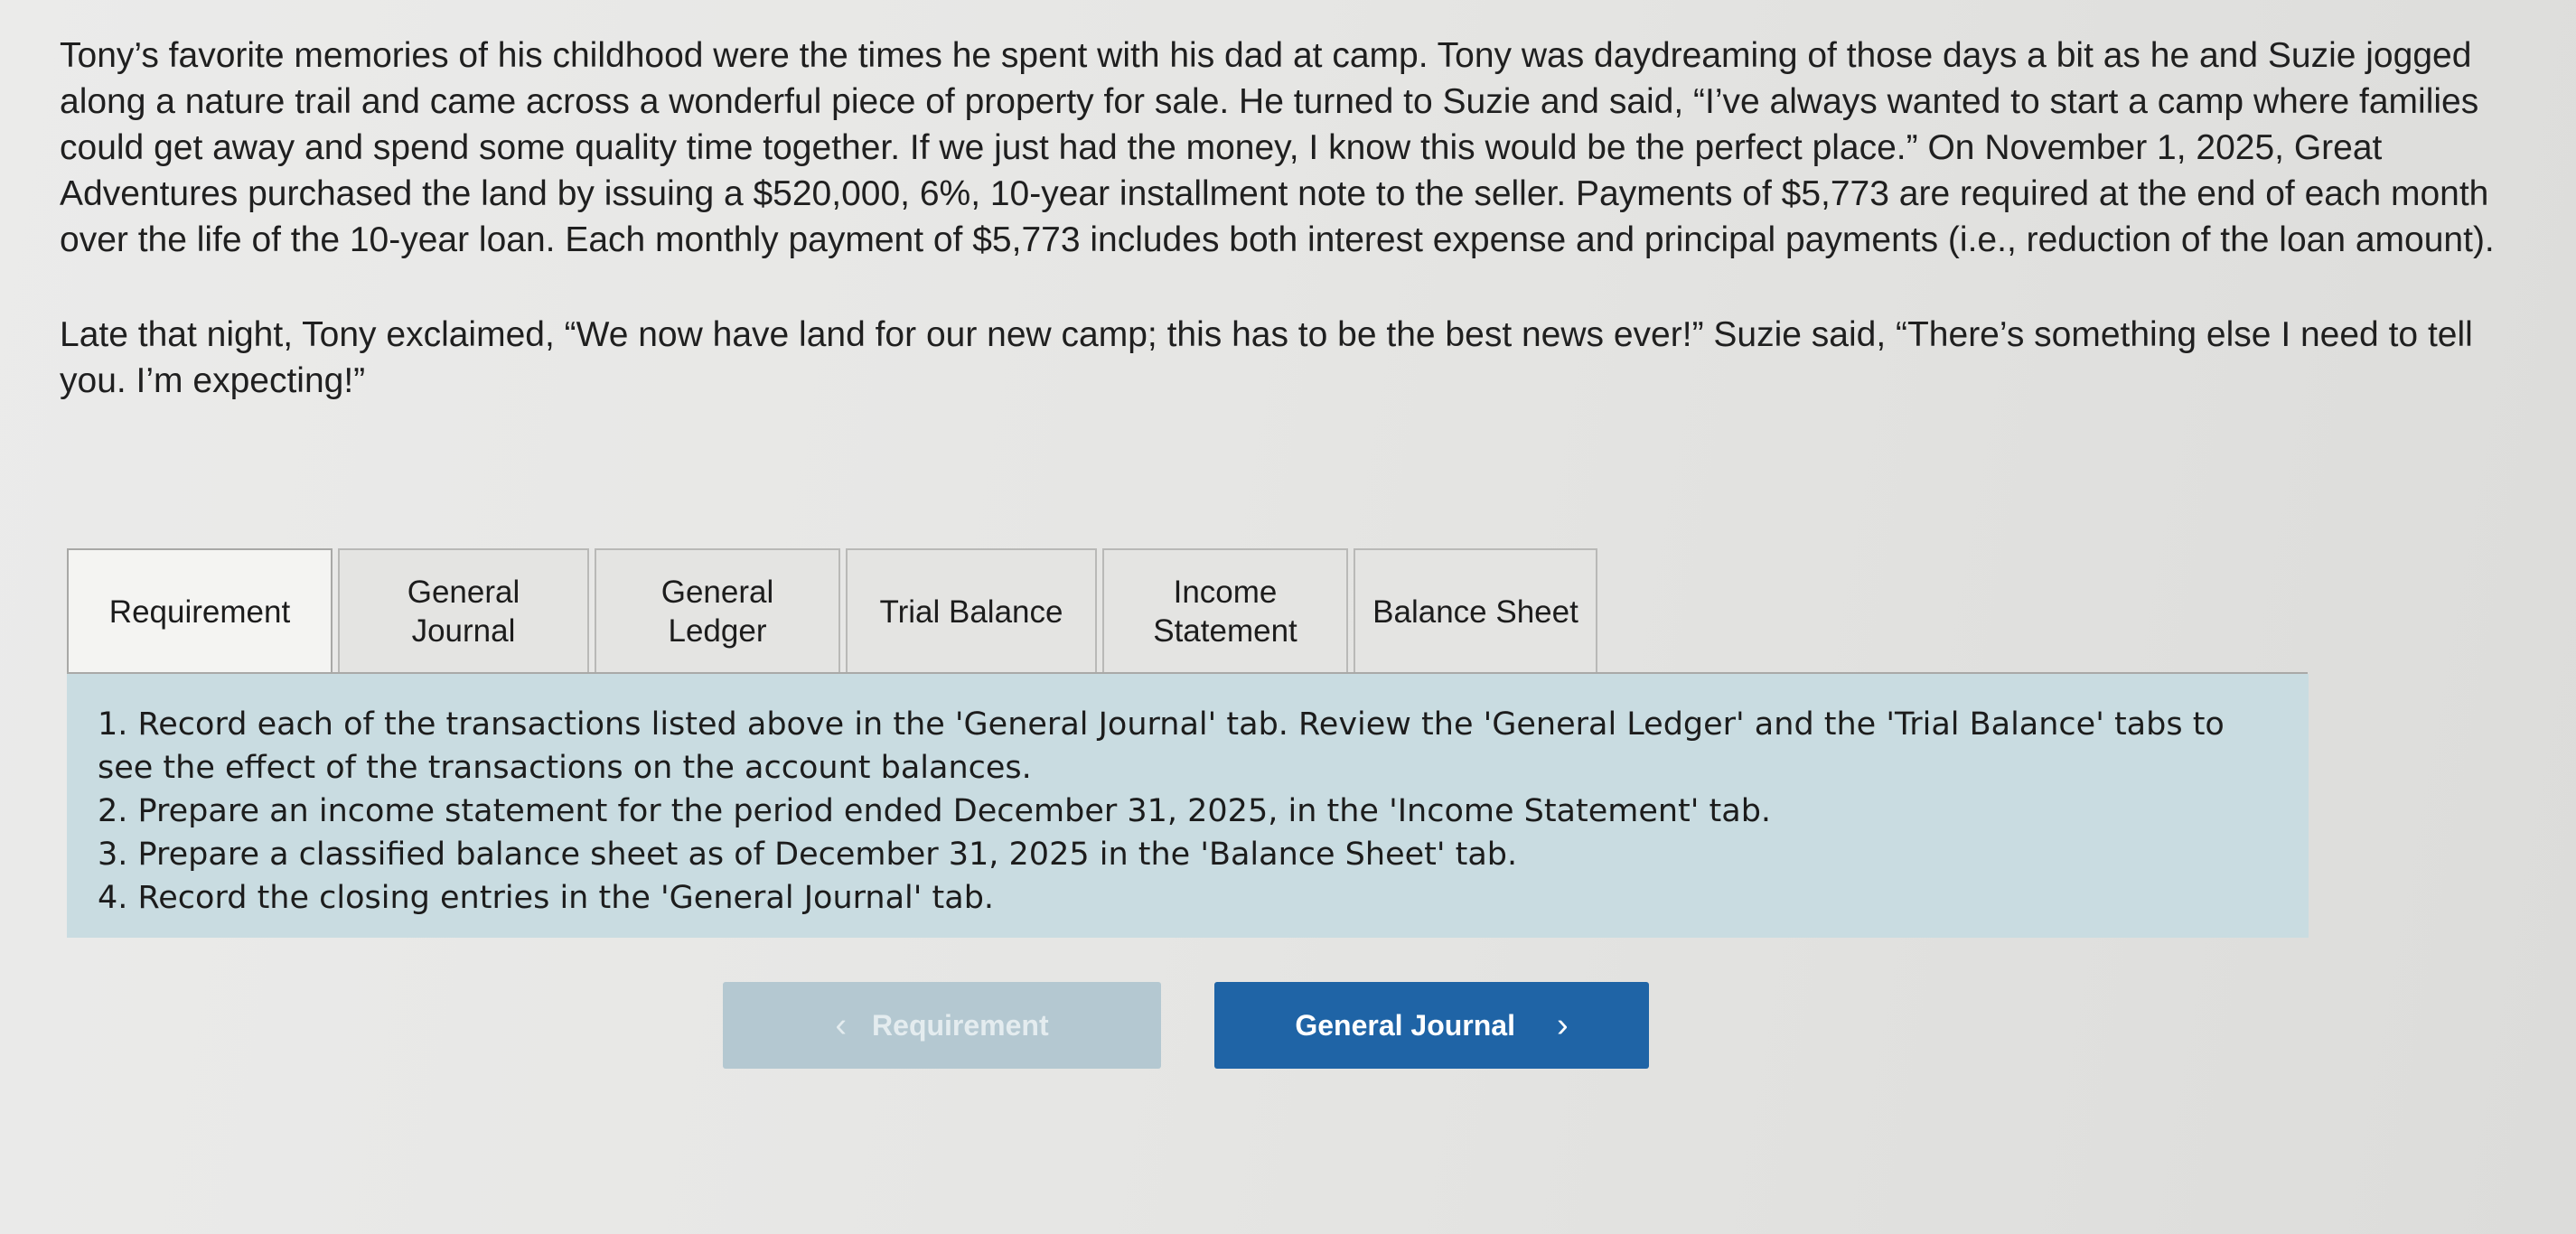  What do you see at coordinates (1225, 611) in the screenshot?
I see `tab-income-statement: Income Statement` at bounding box center [1225, 611].